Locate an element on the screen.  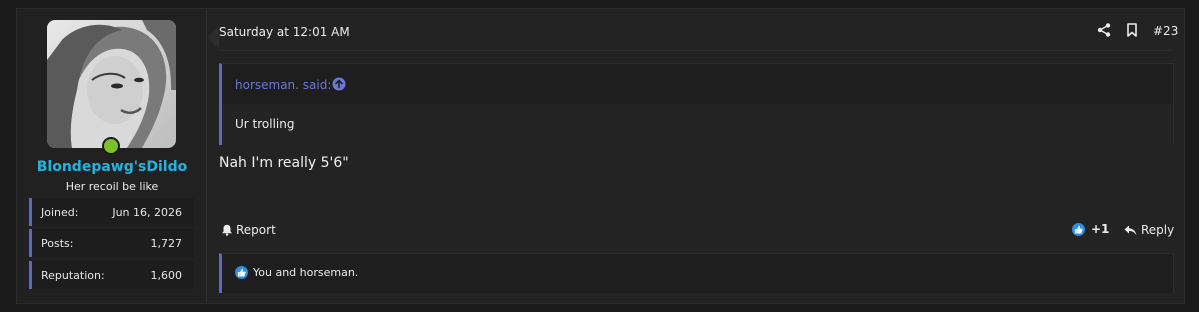
reactions-bar: You and horseman. is located at coordinates (696, 273).